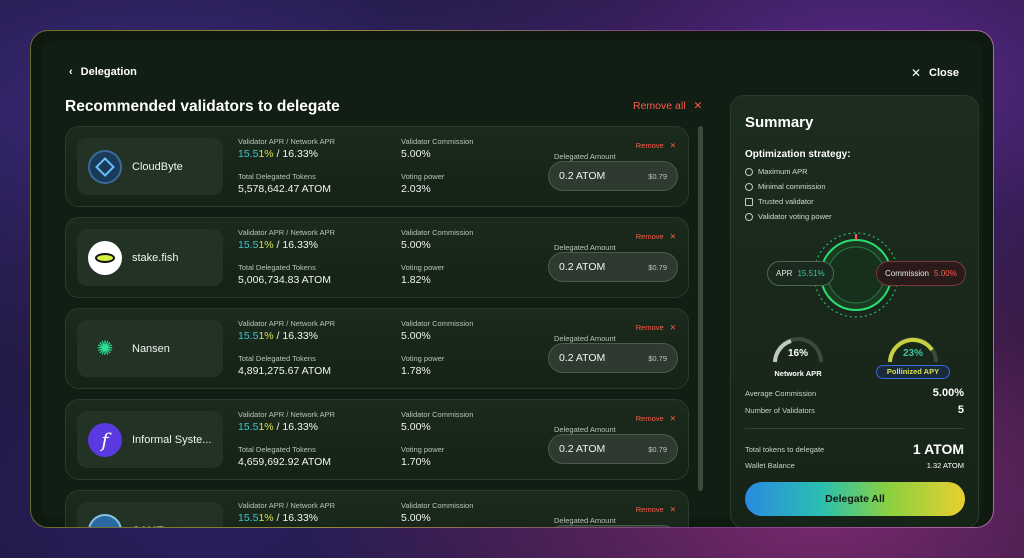 The height and width of the screenshot is (558, 1024). What do you see at coordinates (945, 273) in the screenshot?
I see `commission-pill-value: 5.00%` at bounding box center [945, 273].